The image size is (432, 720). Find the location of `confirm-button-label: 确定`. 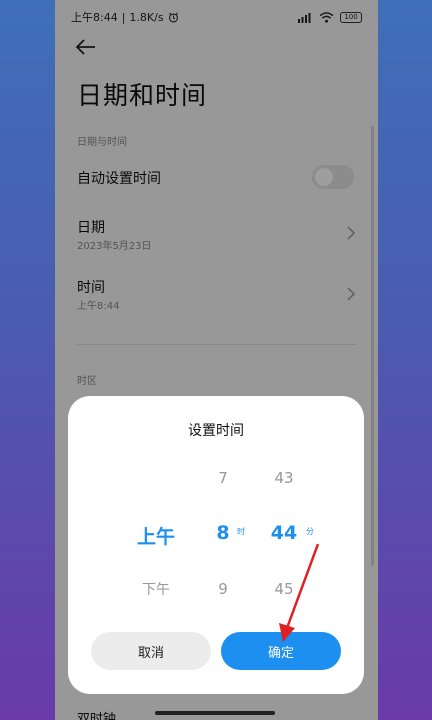

confirm-button-label: 确定 is located at coordinates (280, 653).